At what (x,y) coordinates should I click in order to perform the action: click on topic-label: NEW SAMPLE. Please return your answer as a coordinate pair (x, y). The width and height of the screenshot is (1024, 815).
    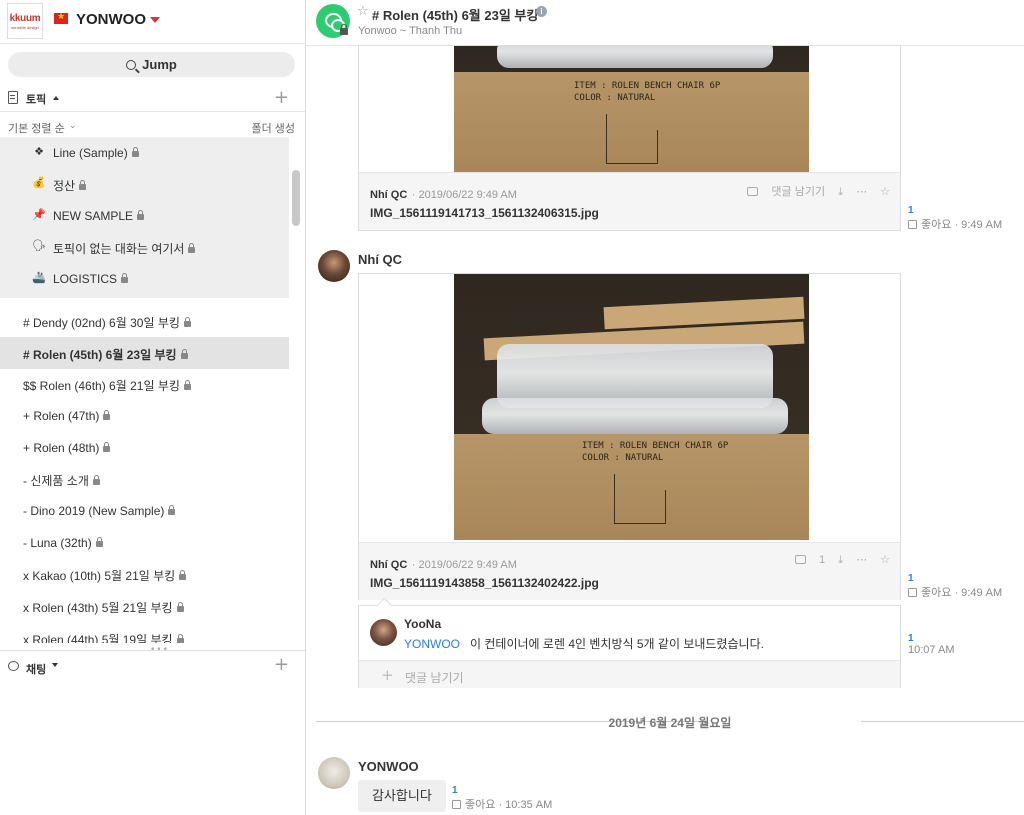
    Looking at the image, I should click on (93, 216).